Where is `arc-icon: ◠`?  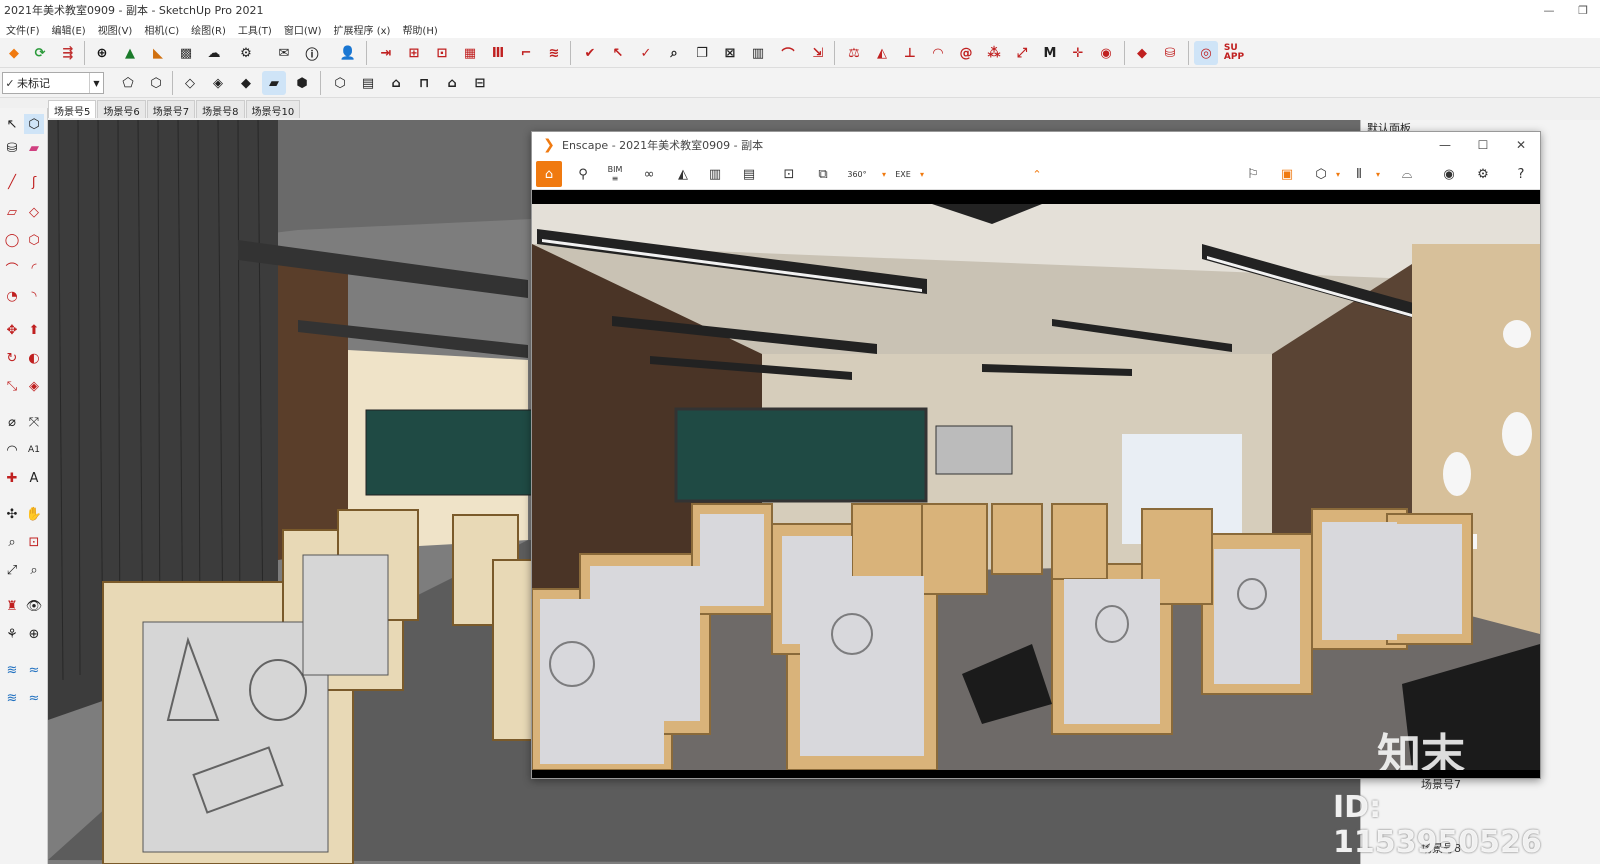 arc-icon: ◠ is located at coordinates (938, 53).